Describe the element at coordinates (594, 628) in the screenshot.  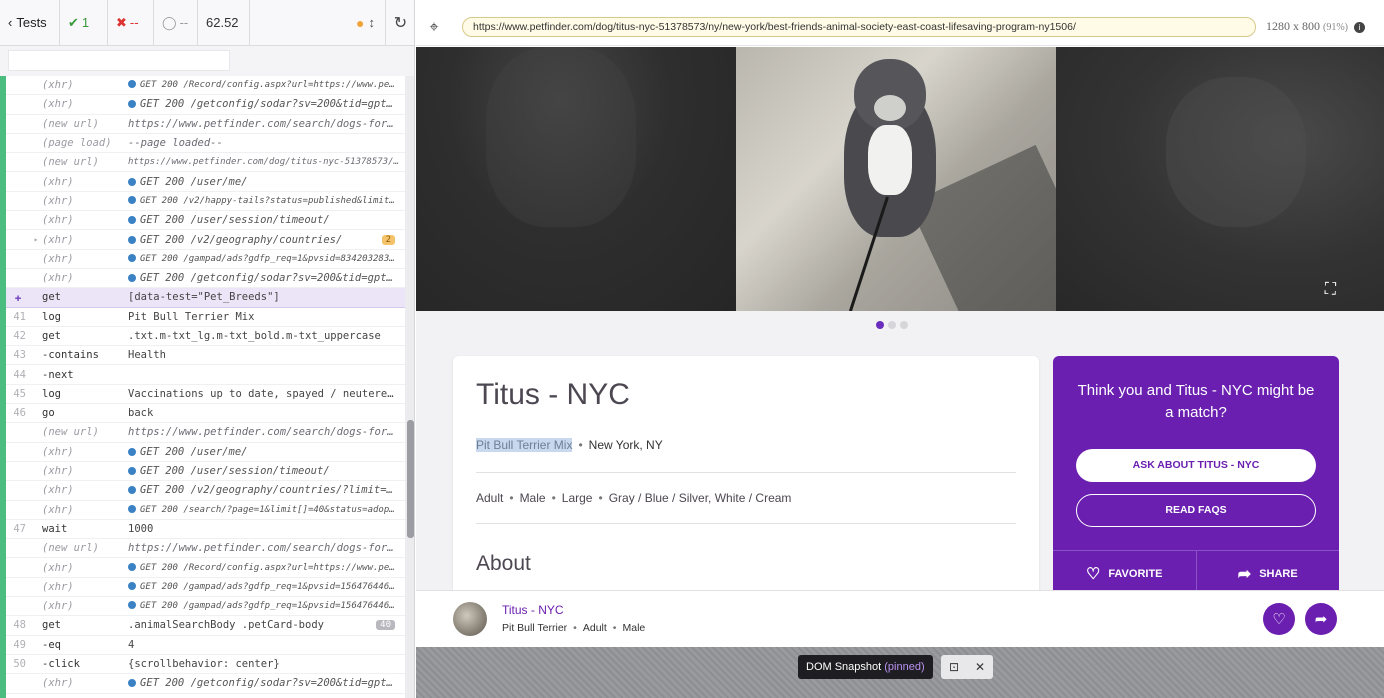
I see `sticky-subtitle-part: Adult` at that location.